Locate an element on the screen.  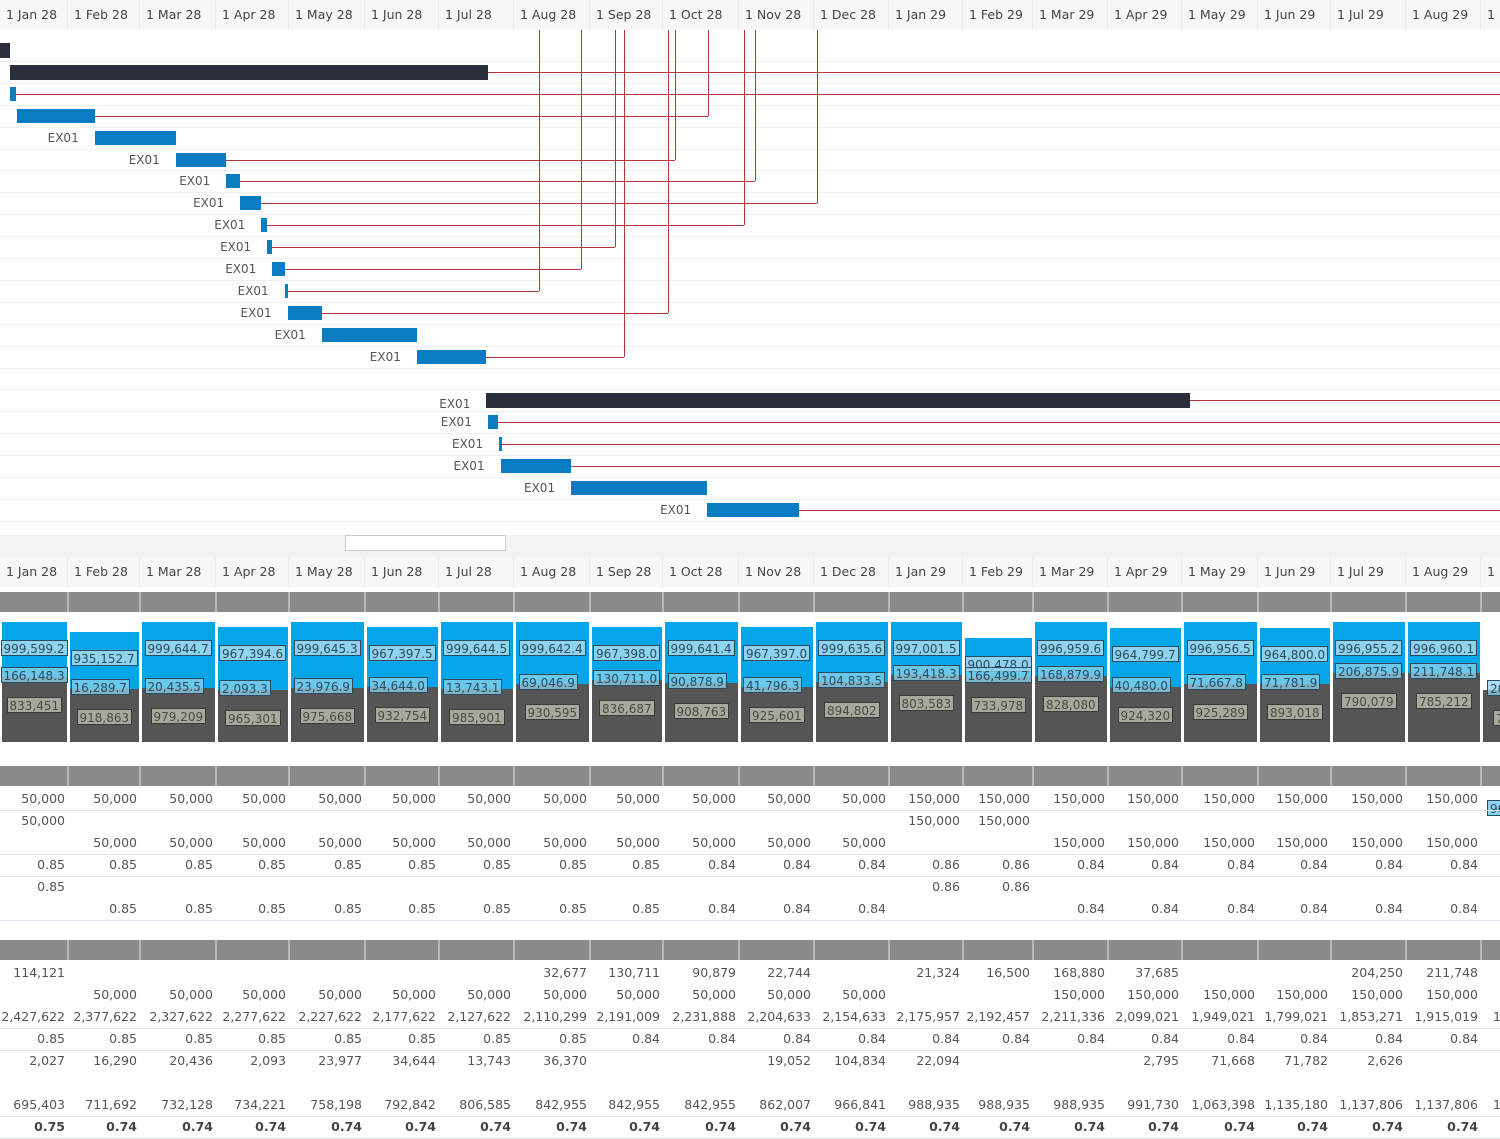
demand-value: 69,046.9 is located at coordinates (548, 682).